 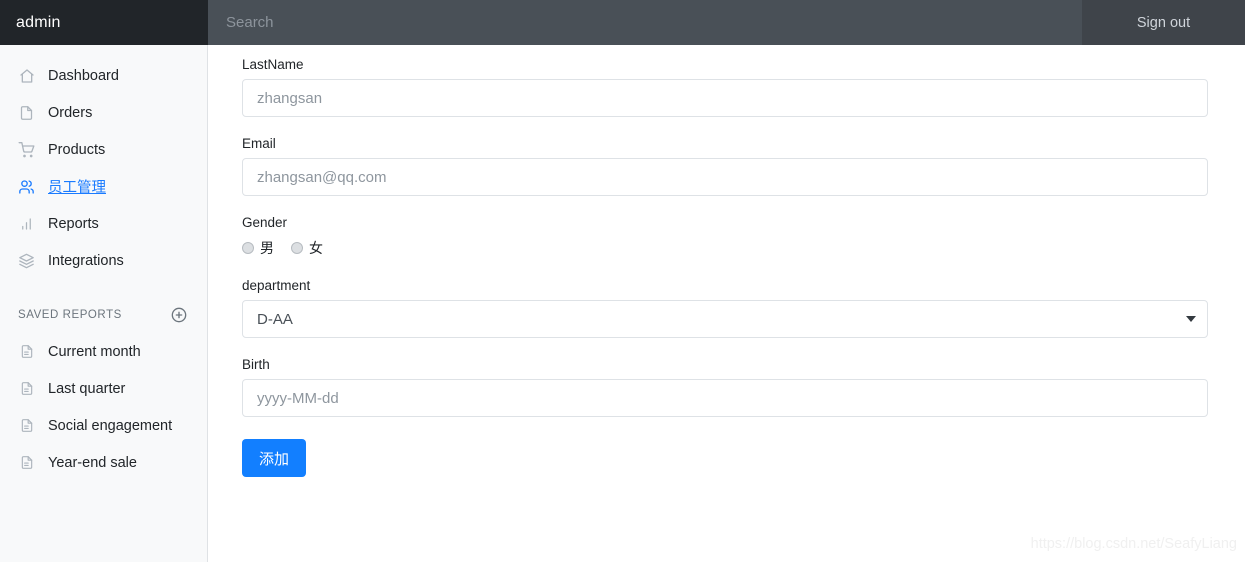 What do you see at coordinates (26, 75) in the screenshot?
I see `home-icon` at bounding box center [26, 75].